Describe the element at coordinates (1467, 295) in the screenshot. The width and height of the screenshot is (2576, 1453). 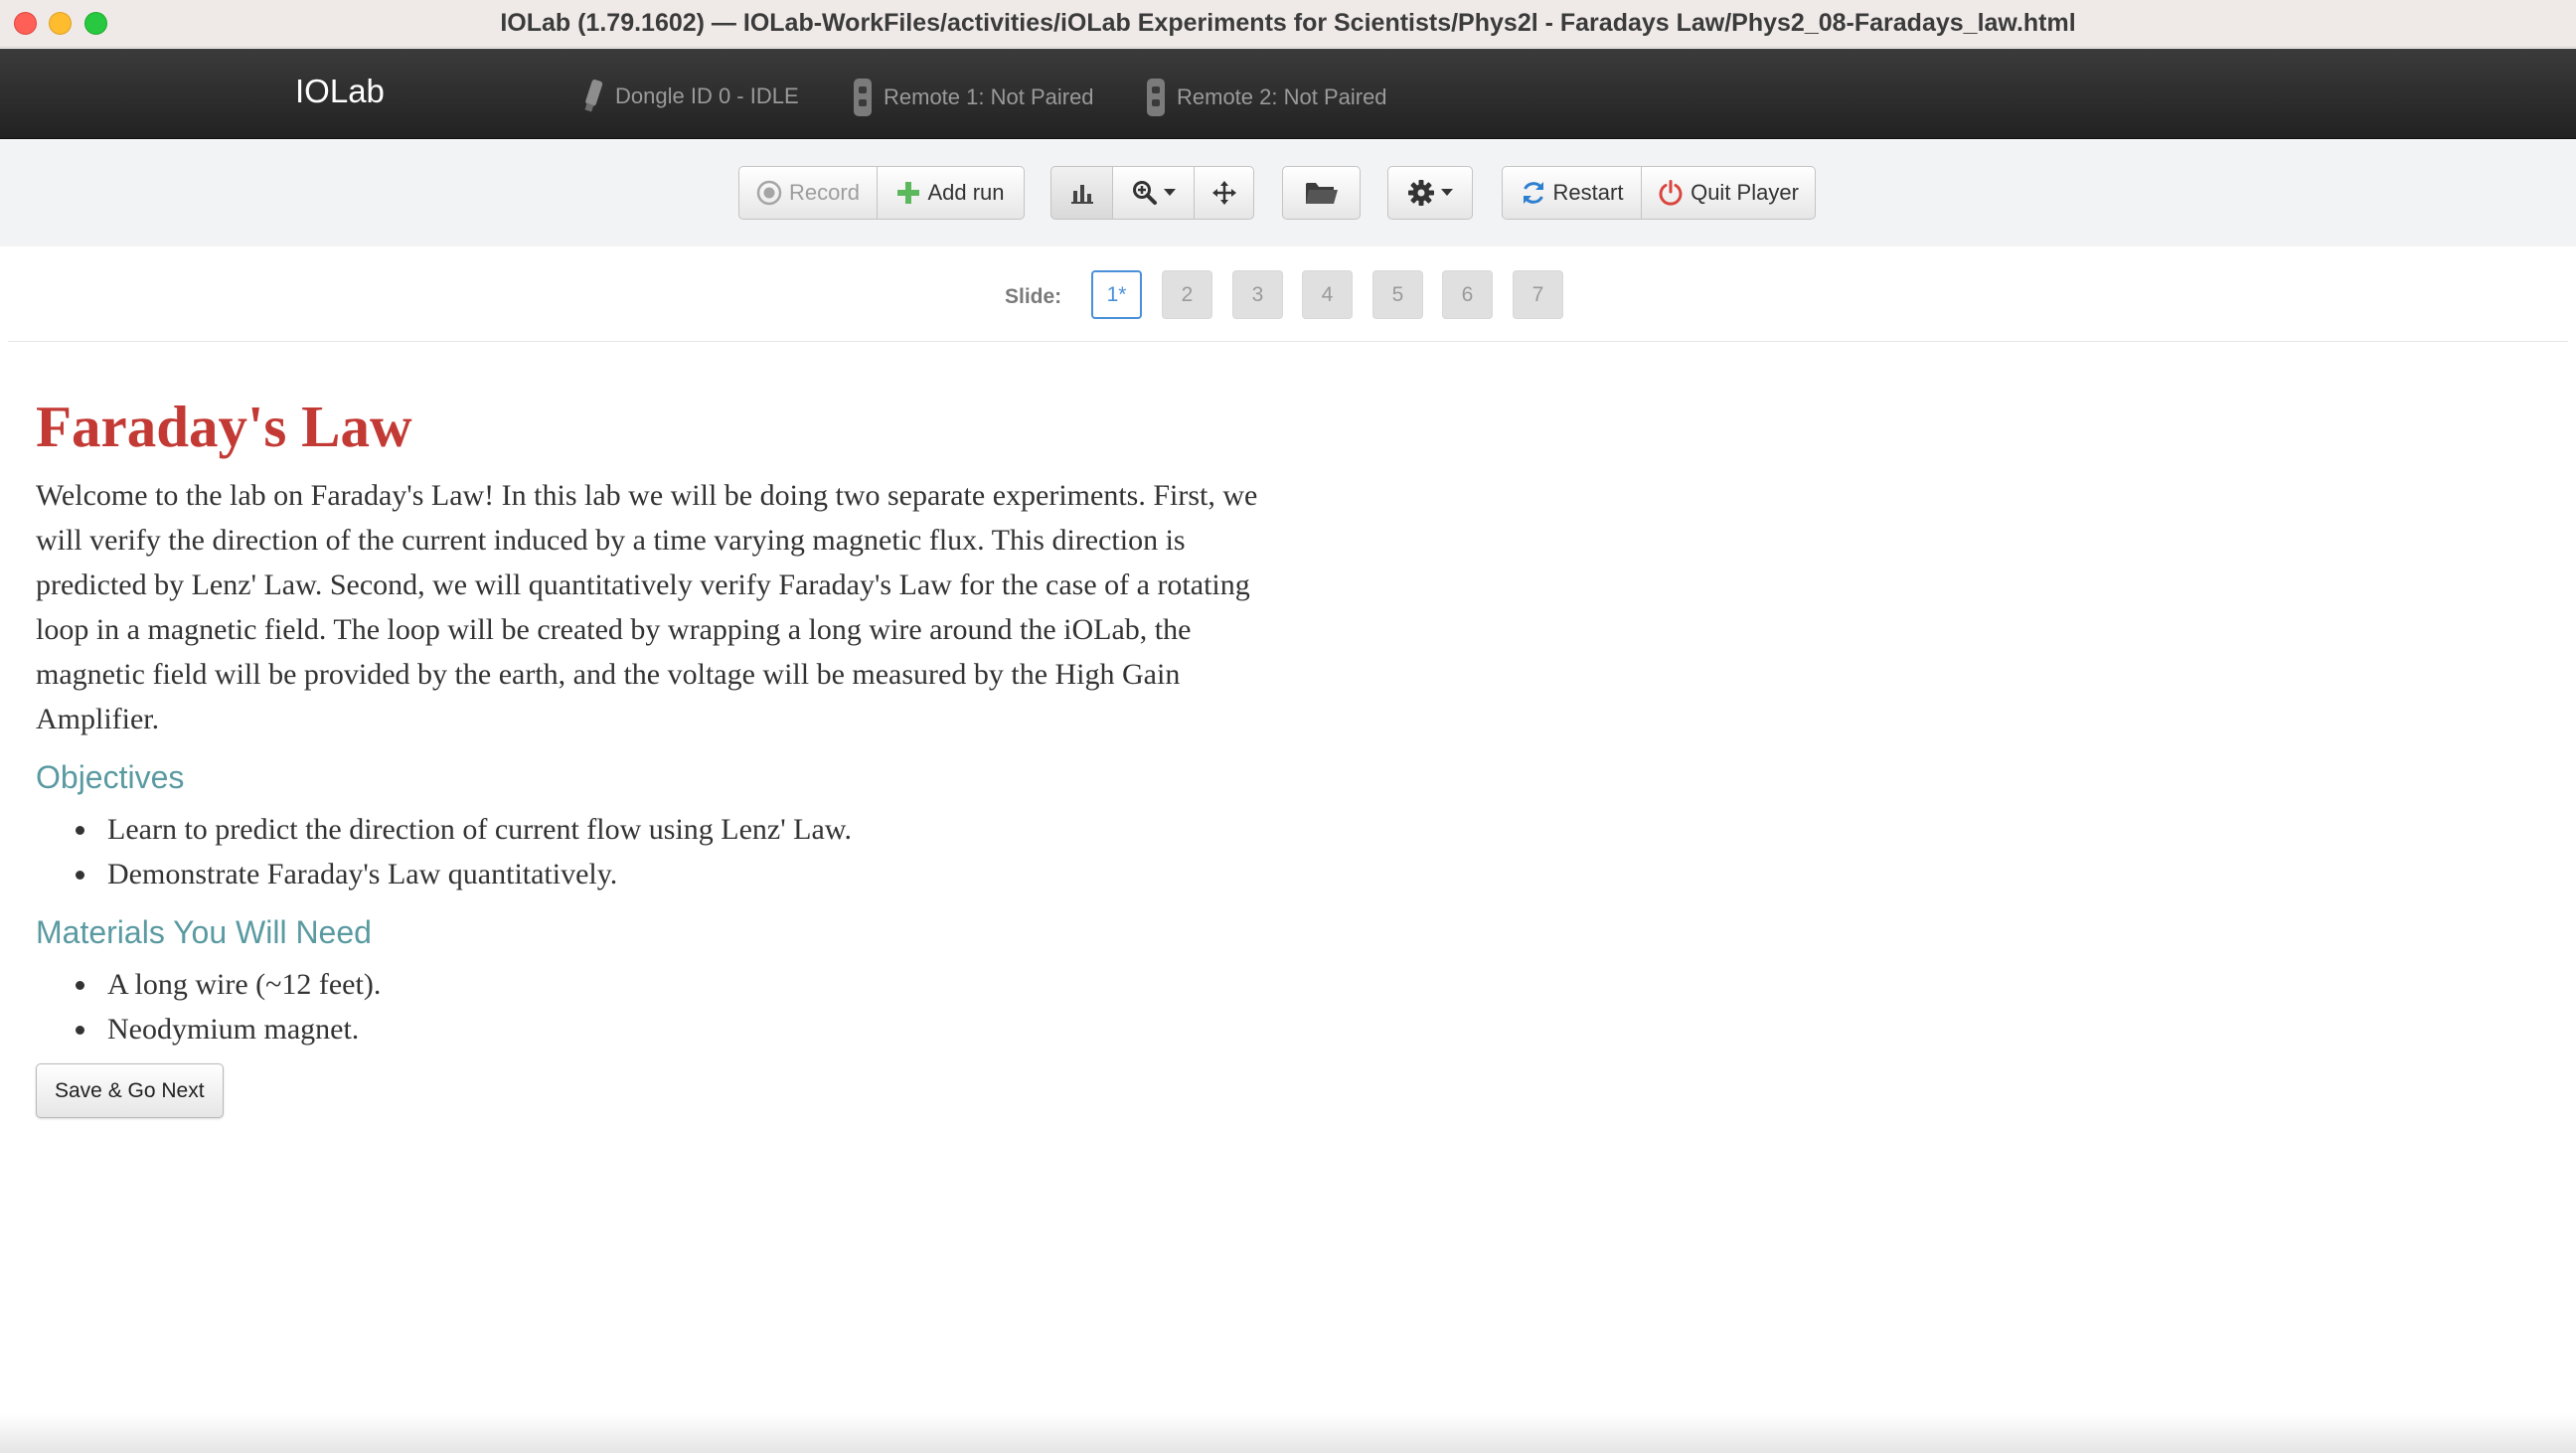
I see `slide-button-6: 6` at that location.